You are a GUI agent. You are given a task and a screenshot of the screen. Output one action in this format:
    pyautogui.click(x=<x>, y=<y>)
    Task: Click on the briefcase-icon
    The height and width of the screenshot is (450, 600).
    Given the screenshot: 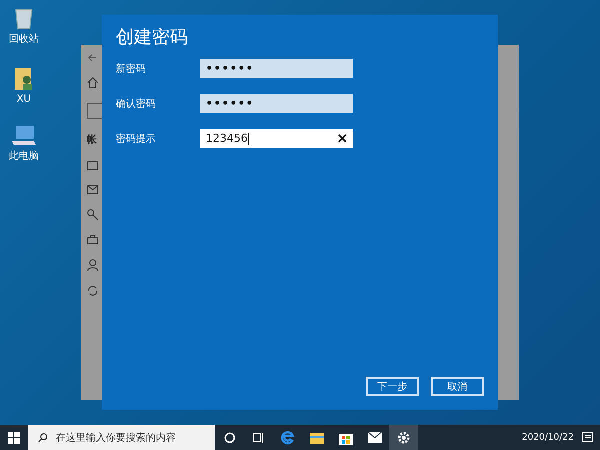 What is the action you would take?
    pyautogui.click(x=93, y=240)
    